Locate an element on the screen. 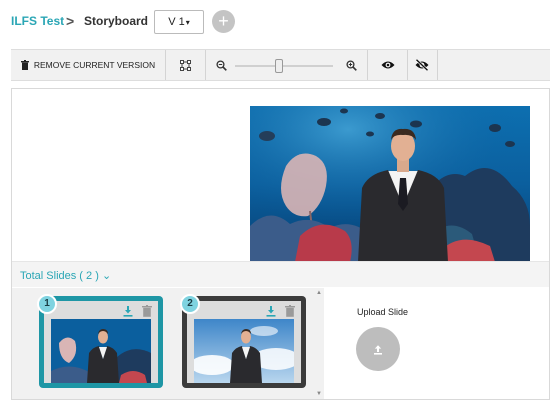 The image size is (550, 408). upload-icon is located at coordinates (378, 350).